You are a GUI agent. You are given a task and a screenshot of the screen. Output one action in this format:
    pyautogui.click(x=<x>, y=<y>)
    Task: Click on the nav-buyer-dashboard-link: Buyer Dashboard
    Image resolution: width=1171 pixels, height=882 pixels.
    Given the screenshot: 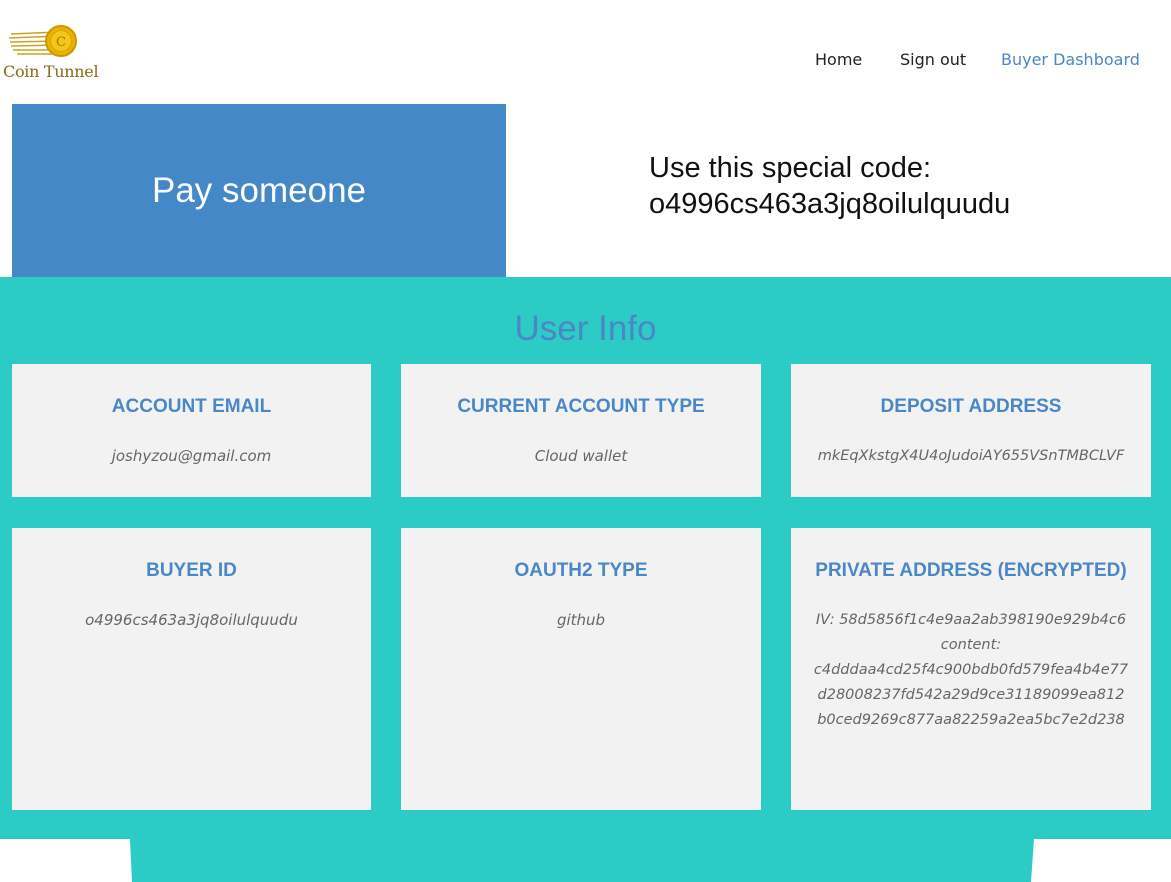 What is the action you would take?
    pyautogui.click(x=1070, y=59)
    